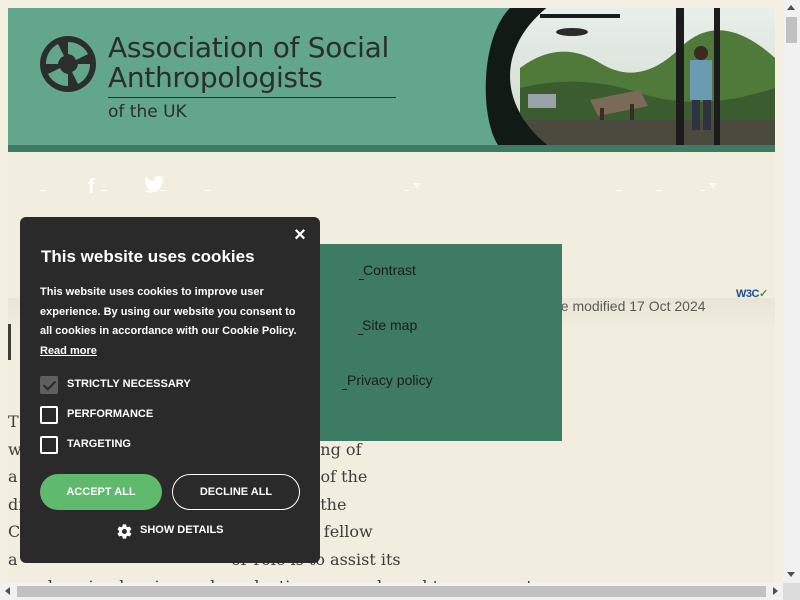 The height and width of the screenshot is (600, 800). I want to click on show-details-label: SHOW DETAILS, so click(182, 530).